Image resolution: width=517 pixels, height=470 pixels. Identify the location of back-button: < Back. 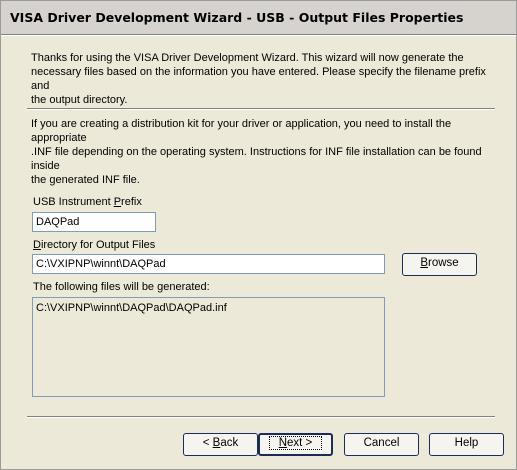
(220, 444).